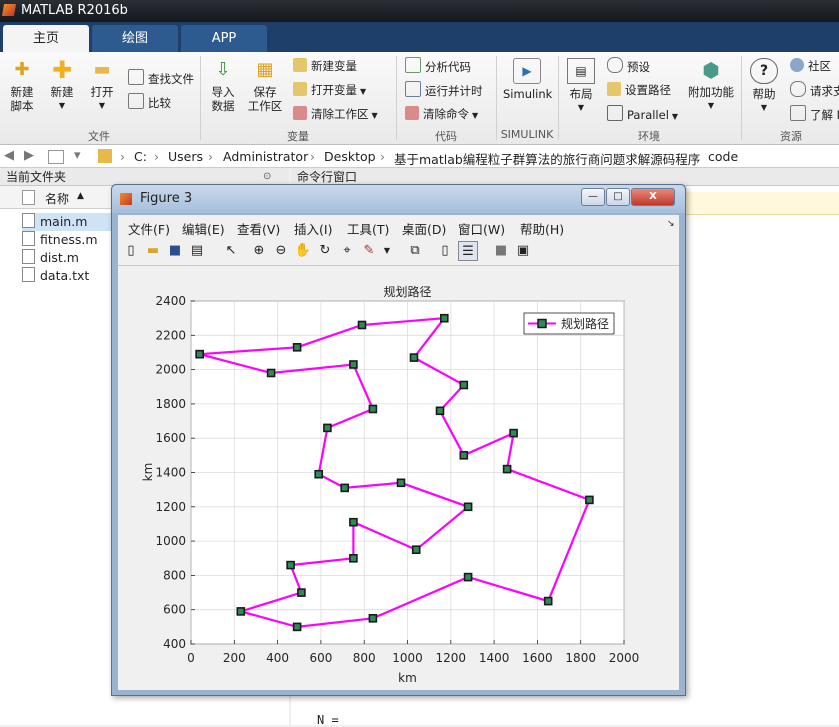  I want to click on breadcrumb-item: Administrator, so click(265, 156).